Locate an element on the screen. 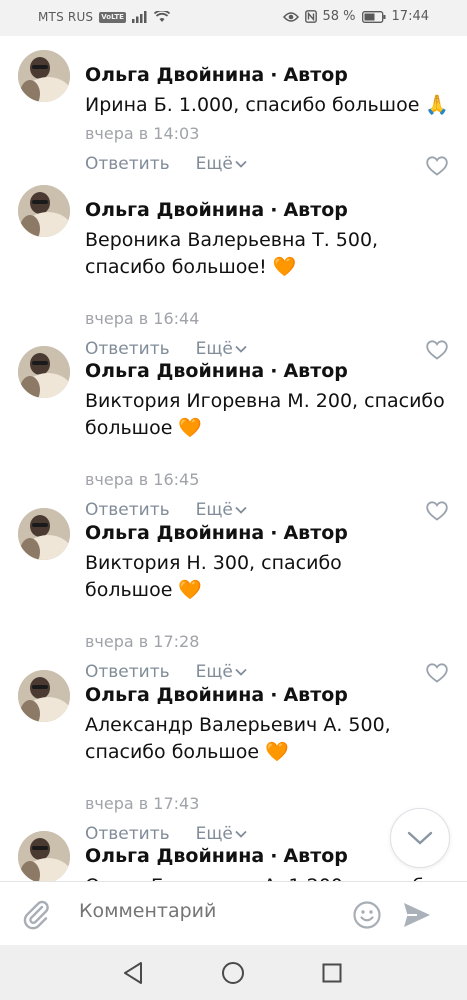 This screenshot has width=467, height=1000. system-nav-bar is located at coordinates (233, 972).